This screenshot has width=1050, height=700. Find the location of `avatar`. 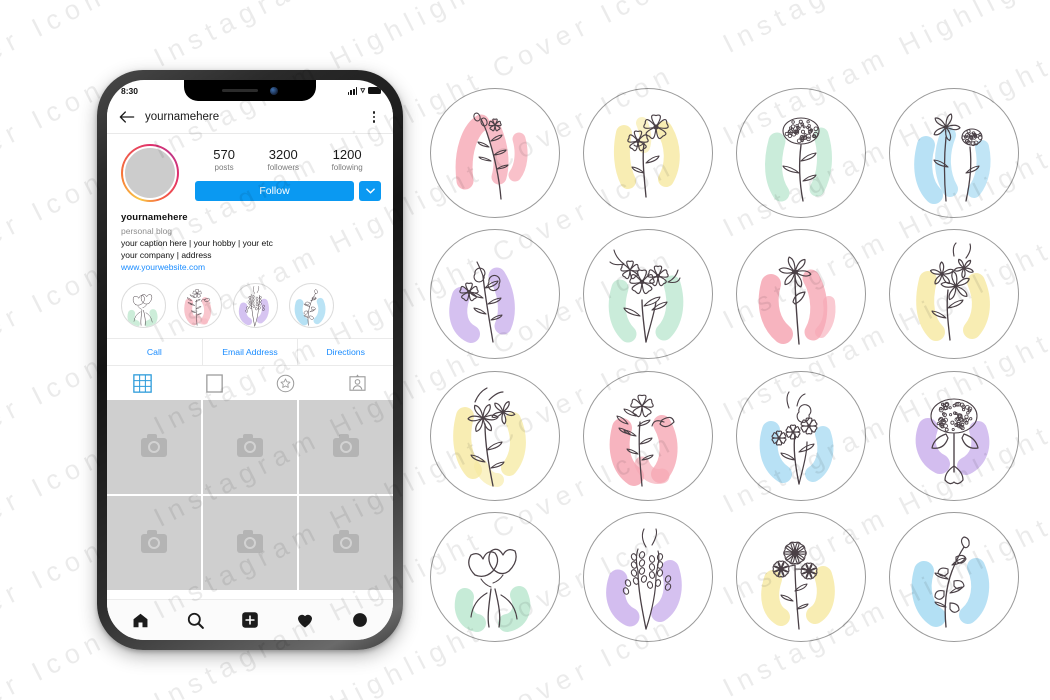

avatar is located at coordinates (150, 173).